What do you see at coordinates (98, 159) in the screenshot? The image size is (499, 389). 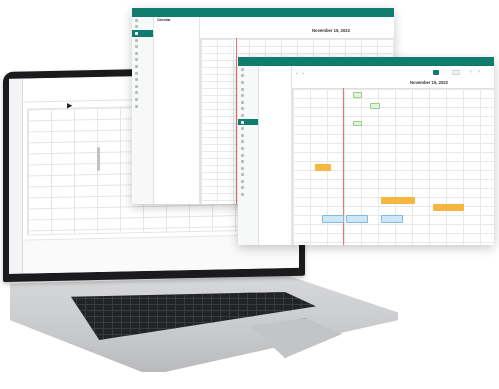 I see `laptop-scrollbar` at bounding box center [98, 159].